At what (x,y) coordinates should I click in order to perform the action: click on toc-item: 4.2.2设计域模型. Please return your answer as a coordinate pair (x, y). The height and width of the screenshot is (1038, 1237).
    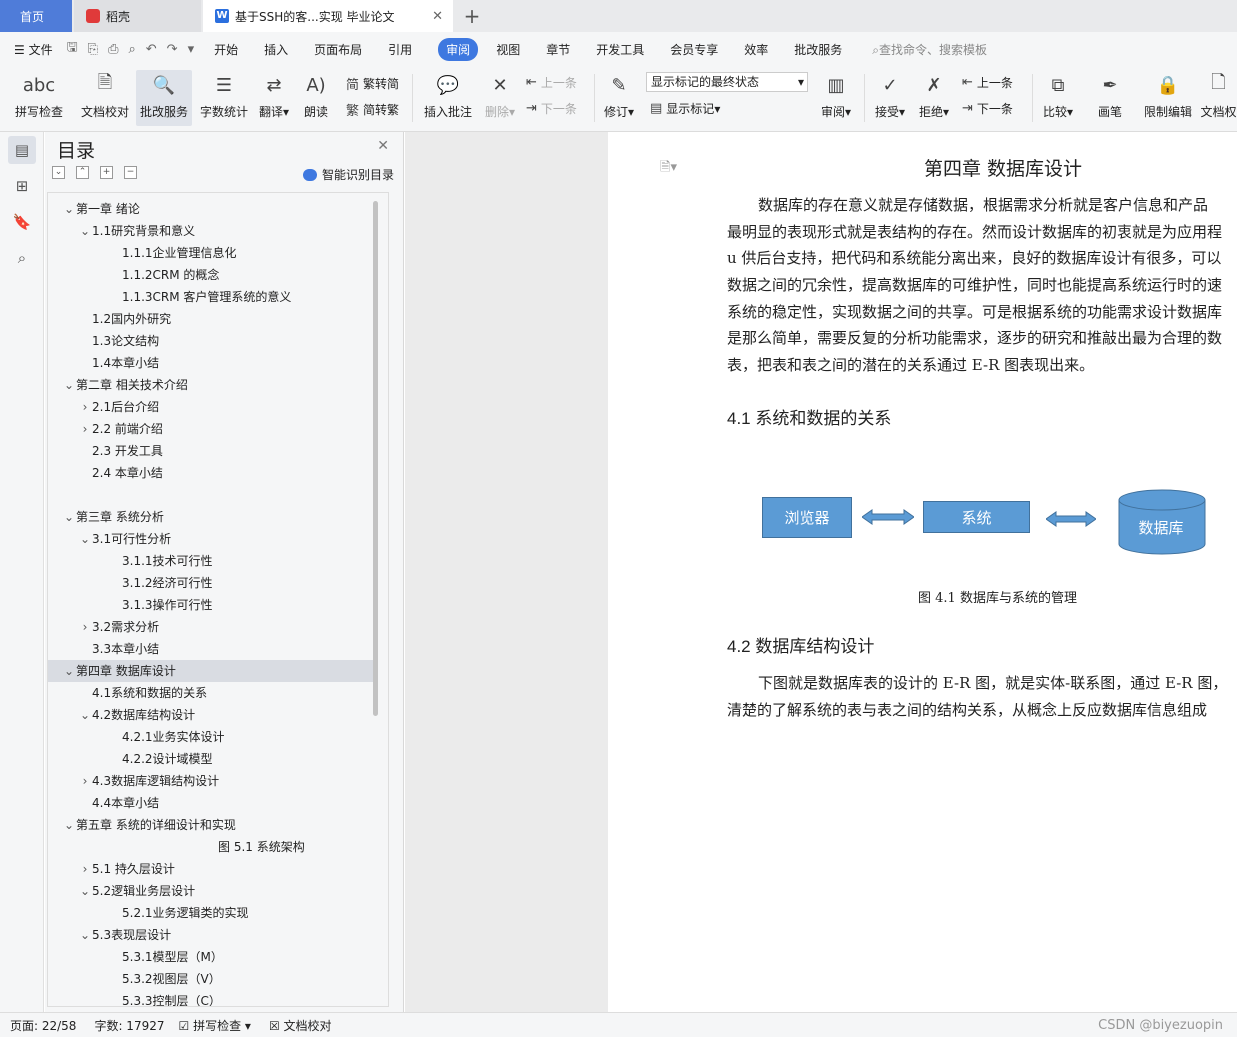
    Looking at the image, I should click on (213, 759).